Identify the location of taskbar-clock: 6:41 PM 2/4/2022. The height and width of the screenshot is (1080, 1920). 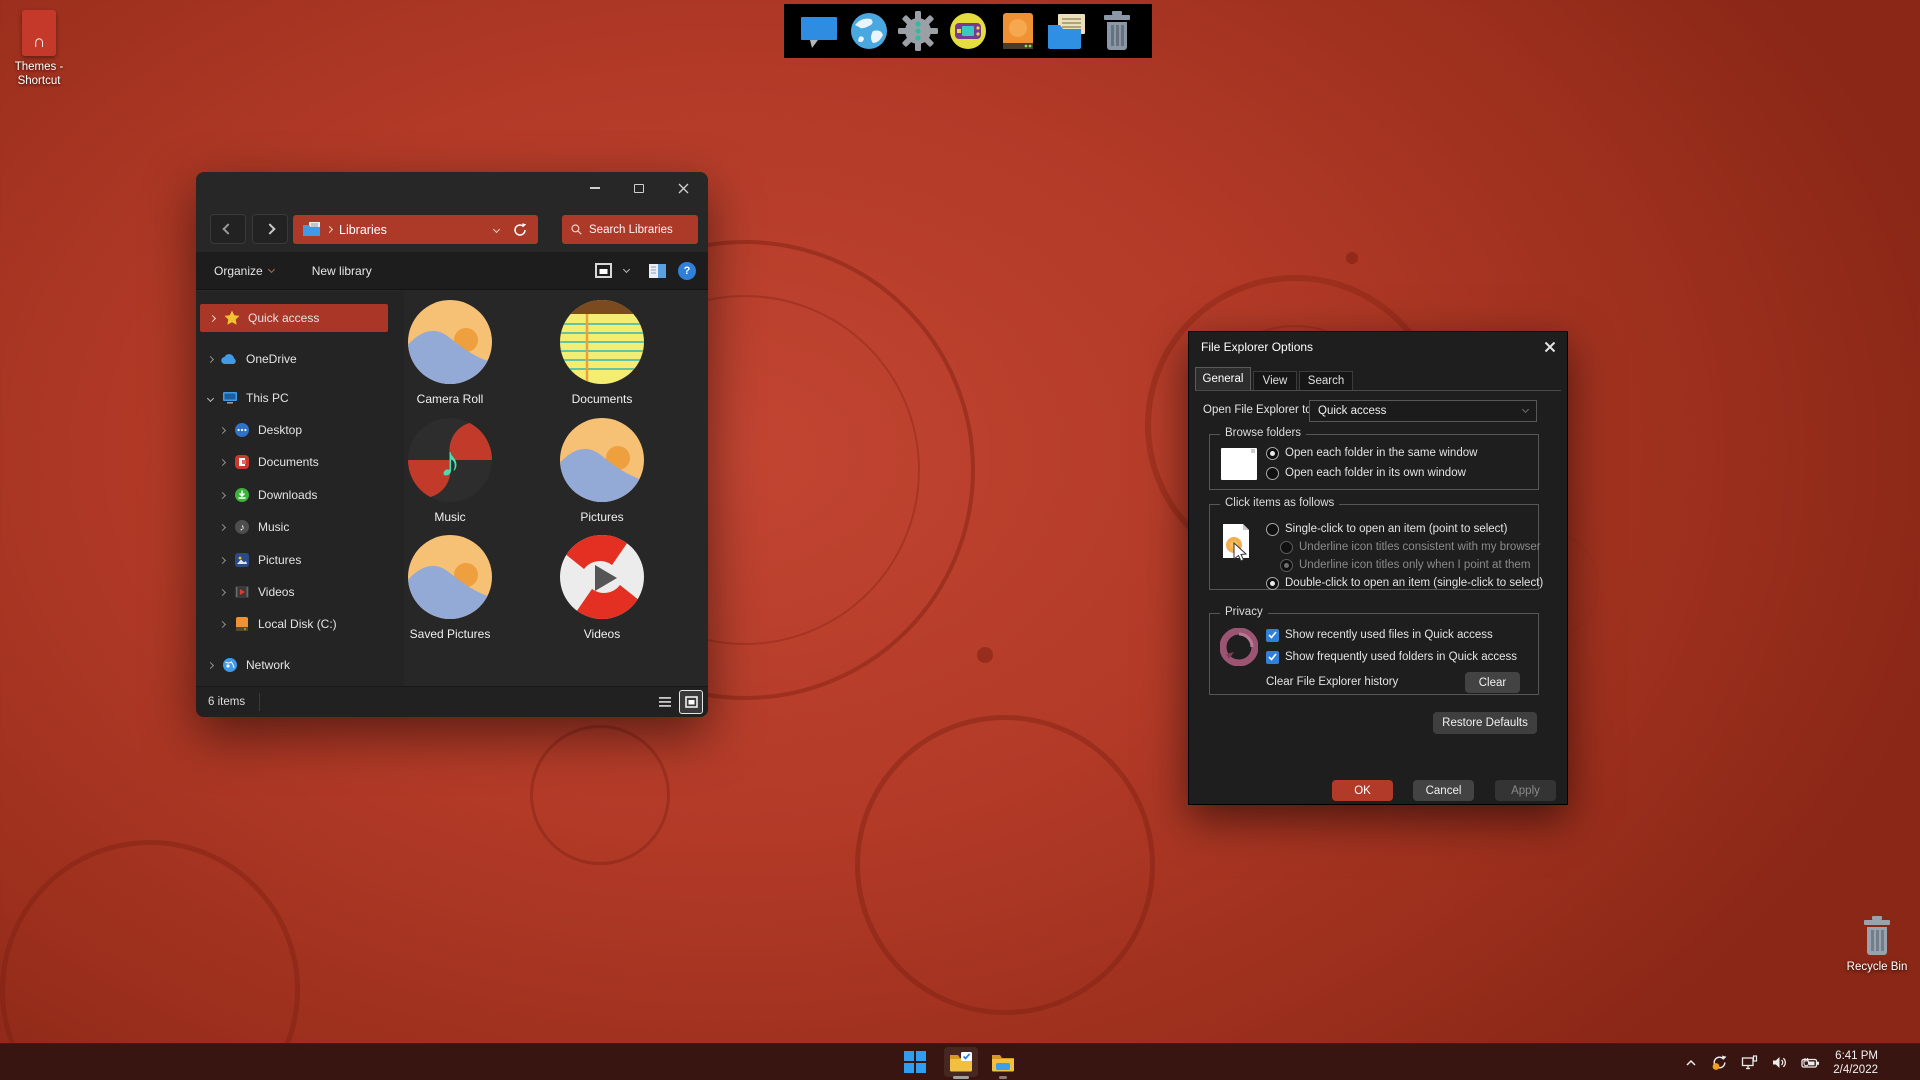
(1855, 1063).